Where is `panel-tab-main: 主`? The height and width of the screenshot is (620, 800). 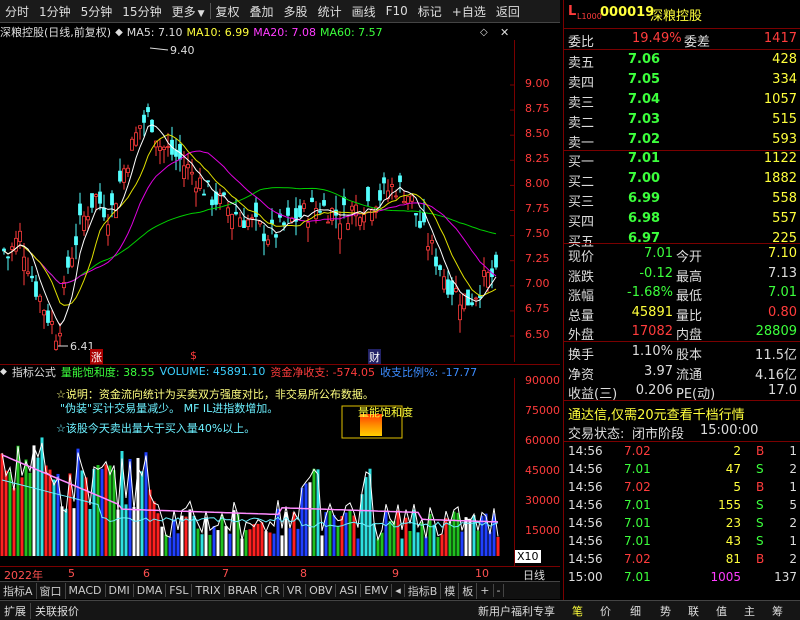
panel-tab-main: 主 is located at coordinates (749, 611).